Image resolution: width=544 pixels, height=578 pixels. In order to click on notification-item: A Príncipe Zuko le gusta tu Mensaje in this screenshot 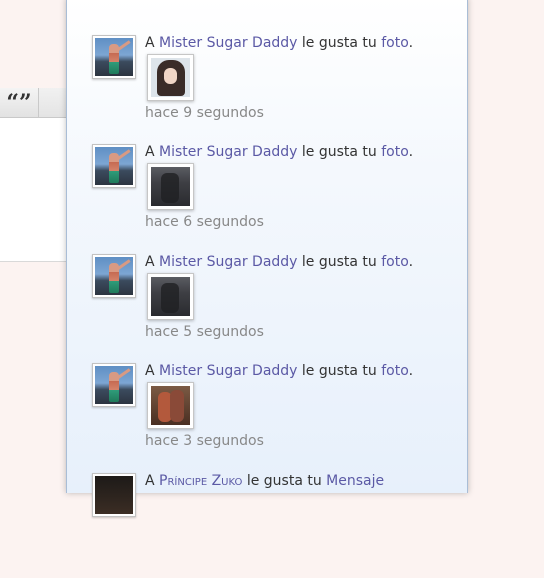, I will do `click(267, 525)`.